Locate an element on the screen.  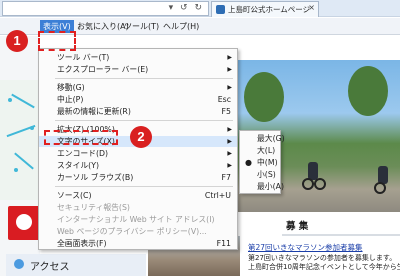
news-link: 第27回いきなマラソン参加者募集 is located at coordinates (305, 247).